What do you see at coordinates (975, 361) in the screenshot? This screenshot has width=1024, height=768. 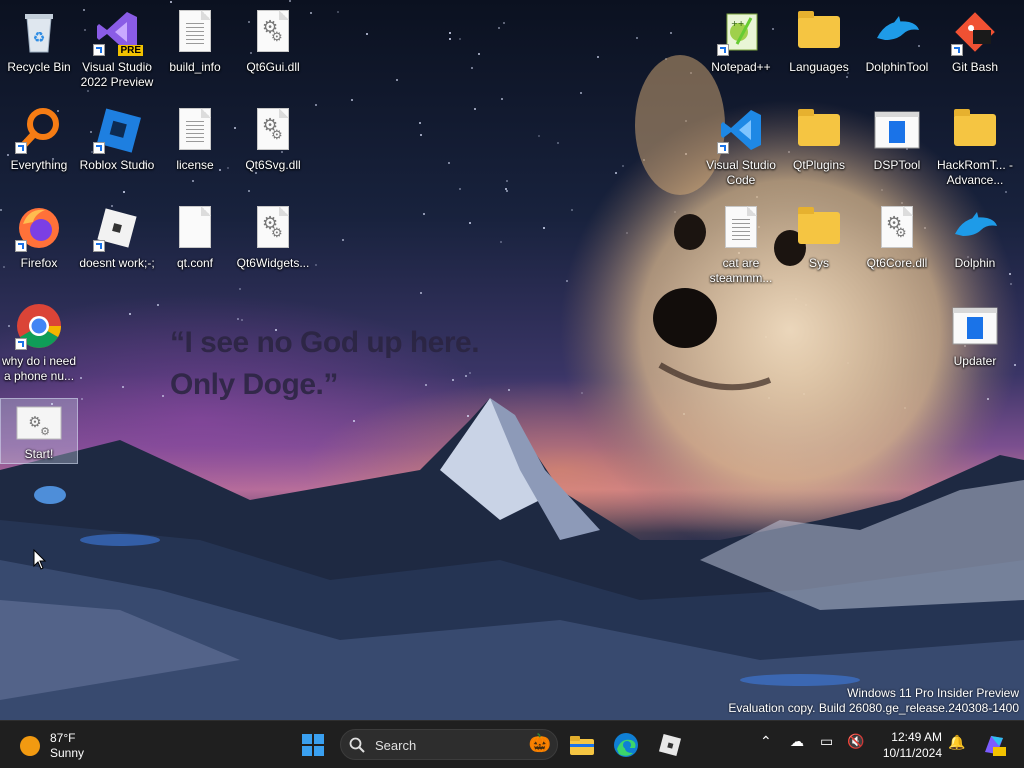 I see `icon-label: Updater` at bounding box center [975, 361].